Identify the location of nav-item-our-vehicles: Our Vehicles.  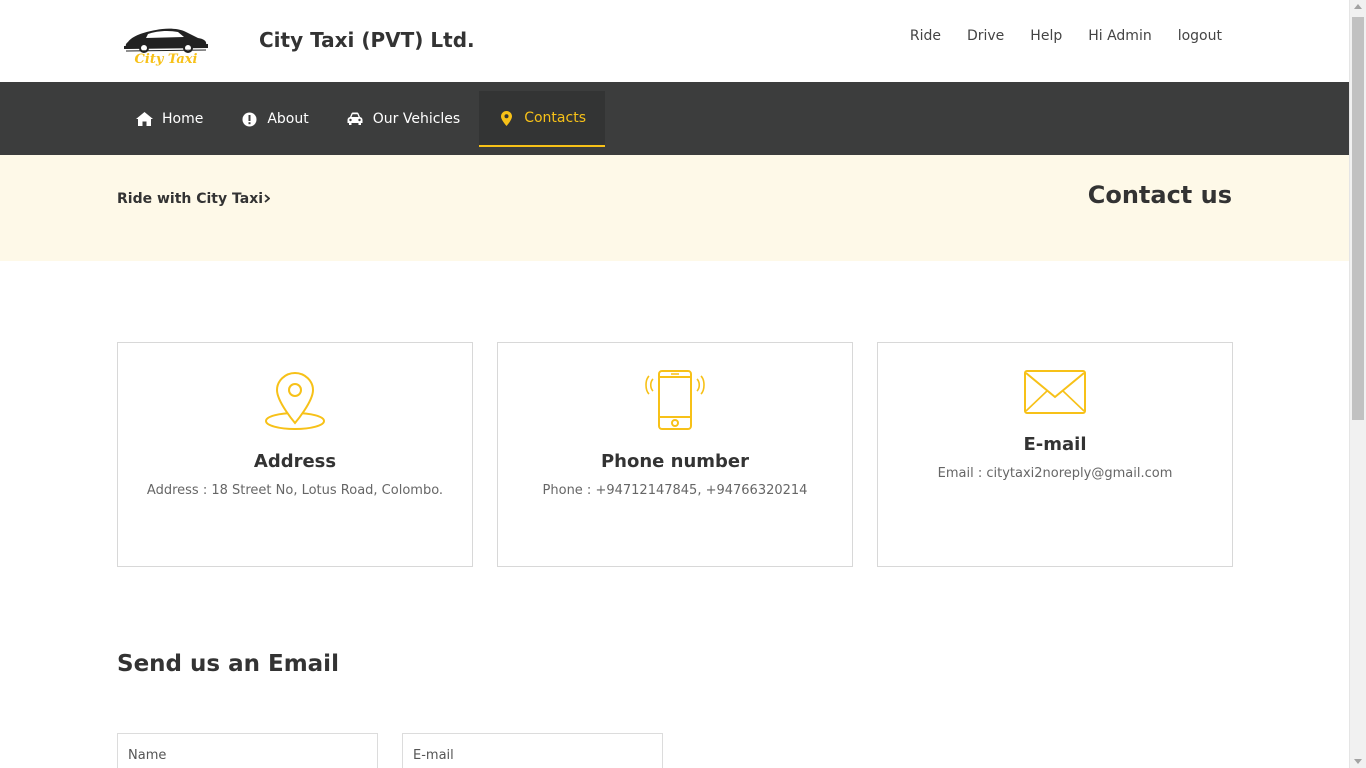
(403, 119).